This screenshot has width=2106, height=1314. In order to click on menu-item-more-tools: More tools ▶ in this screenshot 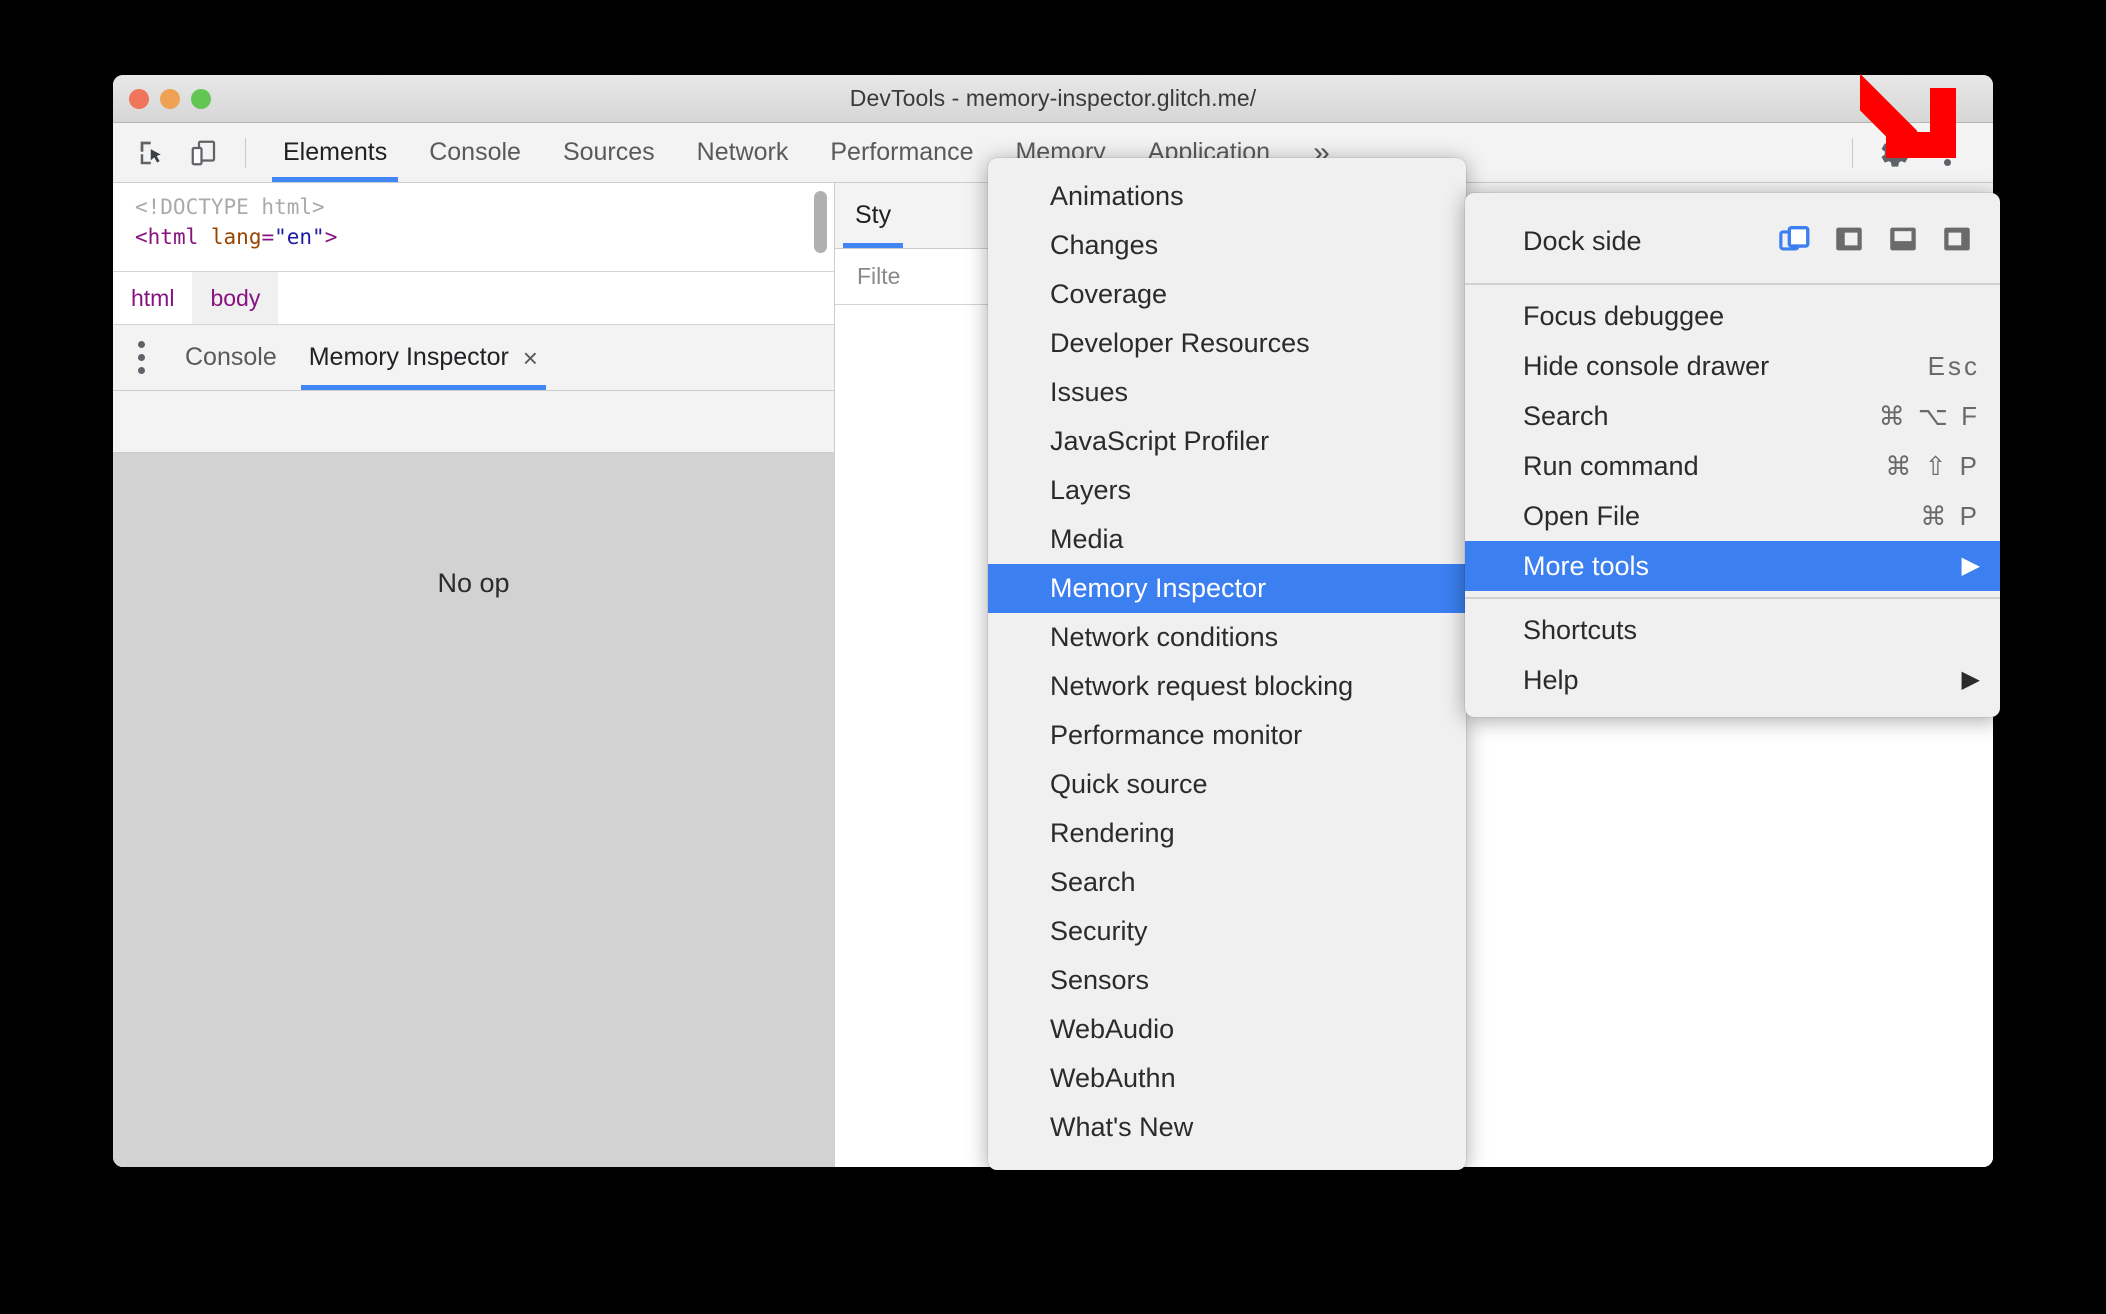, I will do `click(1732, 566)`.